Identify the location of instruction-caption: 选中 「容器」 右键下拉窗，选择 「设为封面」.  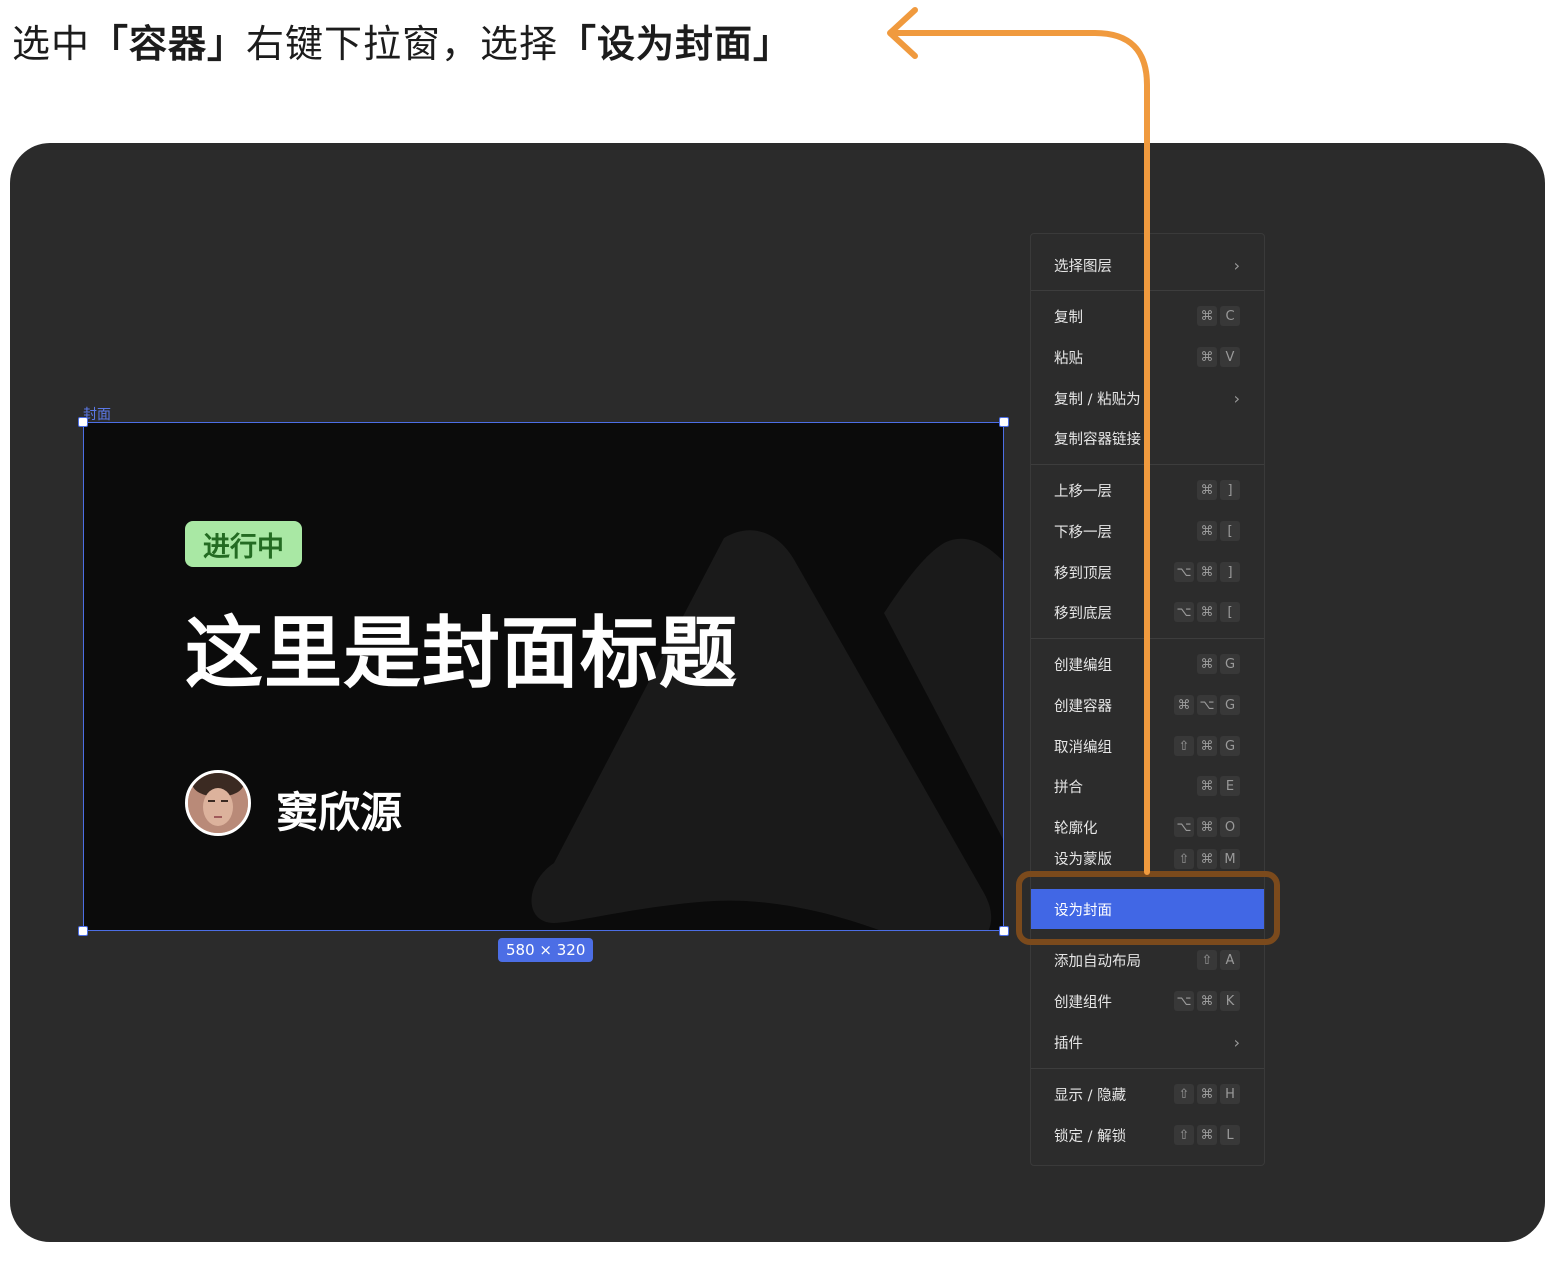
(402, 40).